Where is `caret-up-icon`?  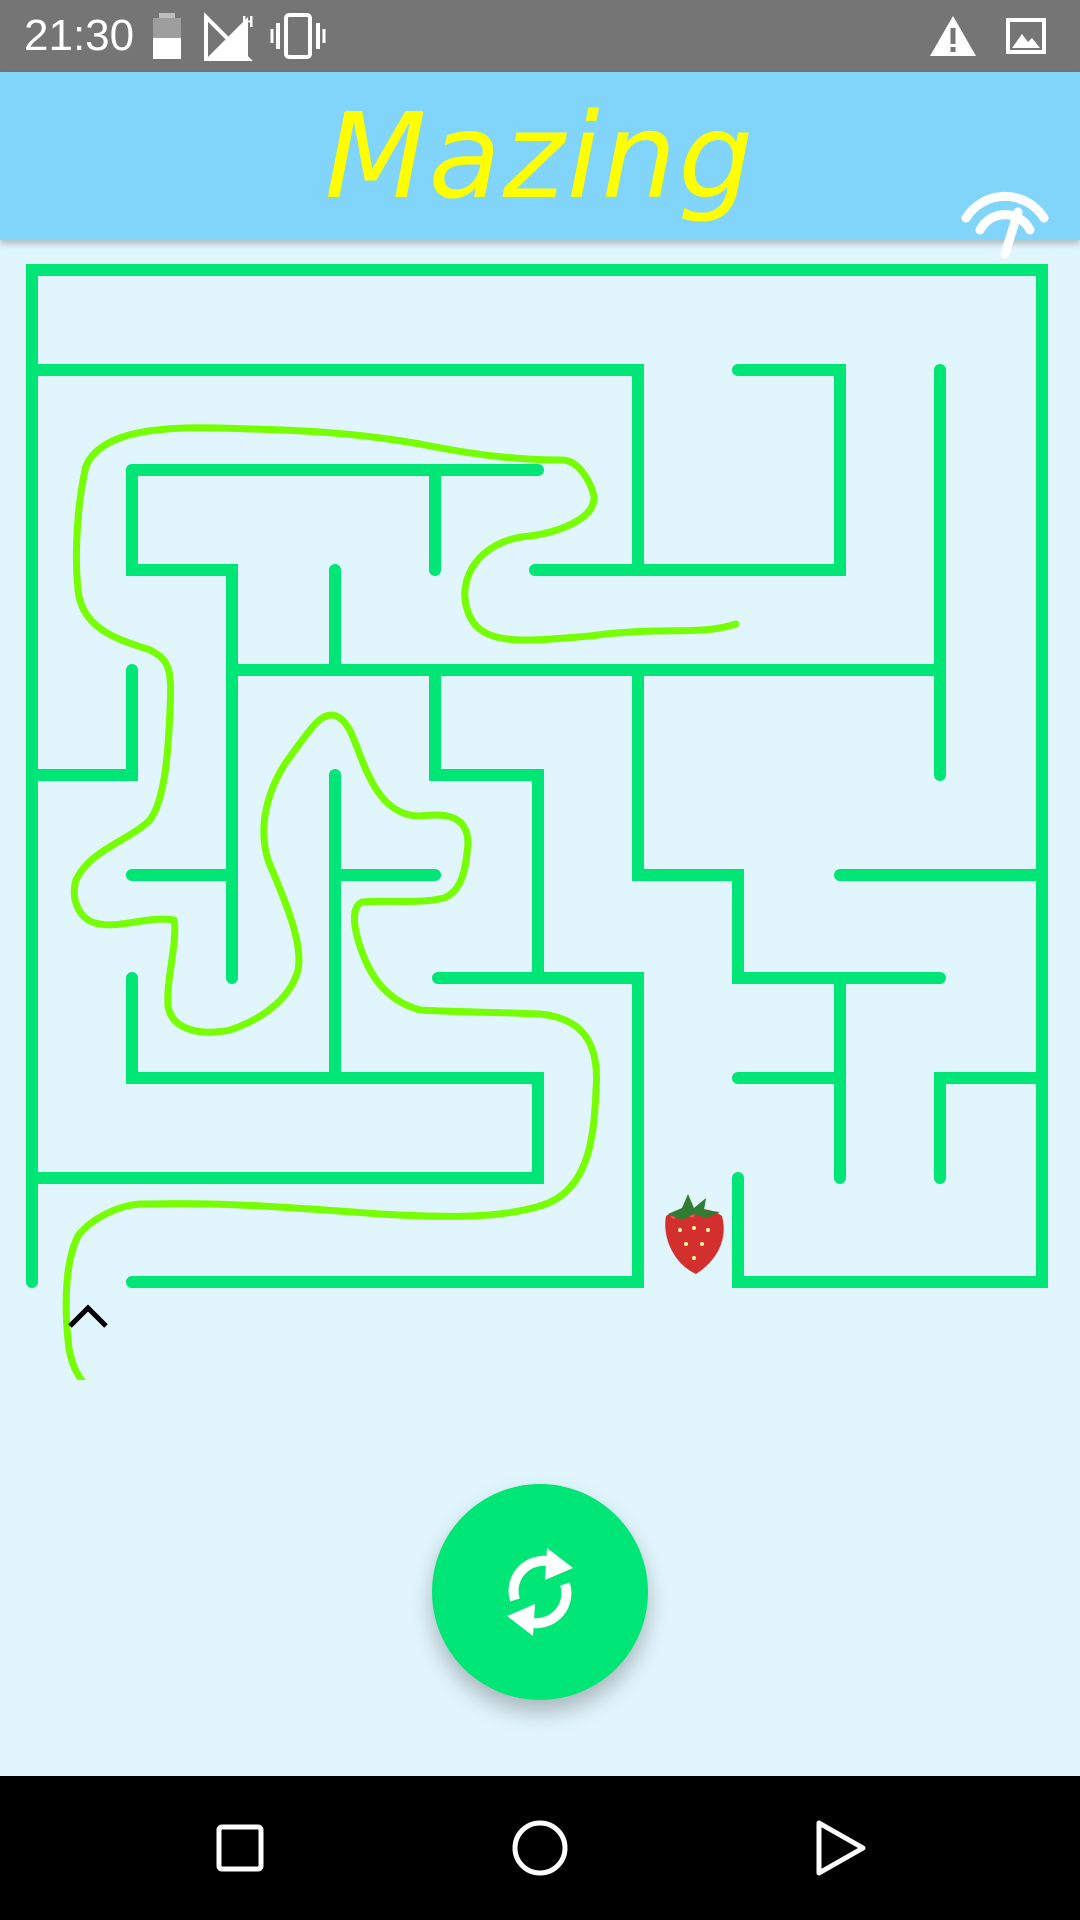 caret-up-icon is located at coordinates (88, 1317).